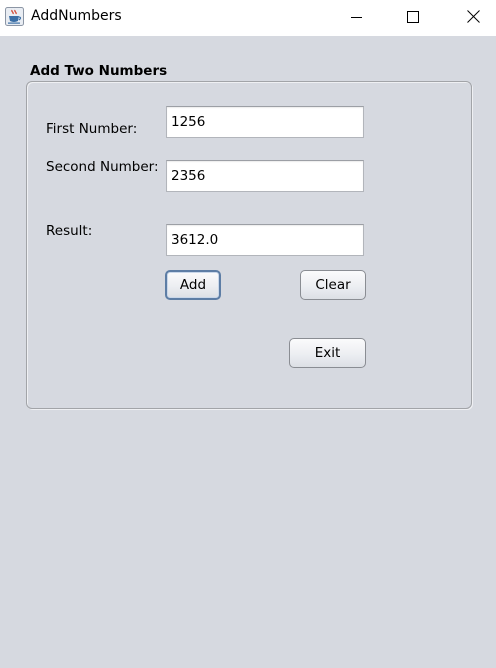 The image size is (496, 668). Describe the element at coordinates (14, 16) in the screenshot. I see `java-cup-icon` at that location.